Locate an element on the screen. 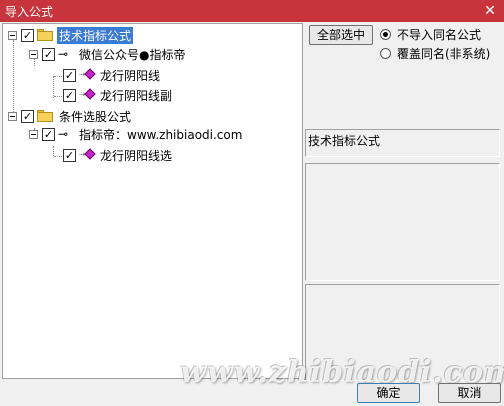 The image size is (504, 406). category-display: 技术指标公式 is located at coordinates (402, 143).